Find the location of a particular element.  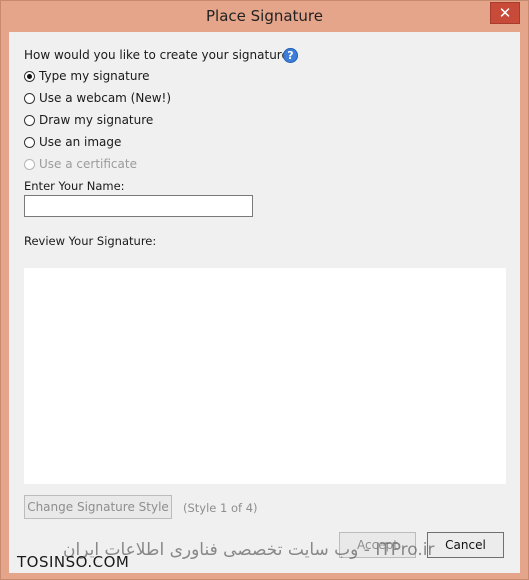

watermark-site: TOSINSO.COM is located at coordinates (73, 562).